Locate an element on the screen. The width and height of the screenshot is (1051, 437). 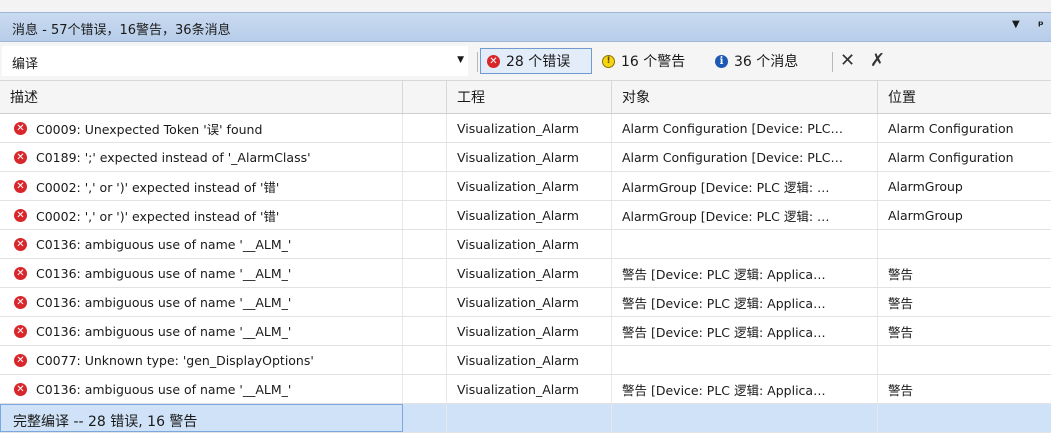
clear-messages-icon: ✕ is located at coordinates (847, 60).